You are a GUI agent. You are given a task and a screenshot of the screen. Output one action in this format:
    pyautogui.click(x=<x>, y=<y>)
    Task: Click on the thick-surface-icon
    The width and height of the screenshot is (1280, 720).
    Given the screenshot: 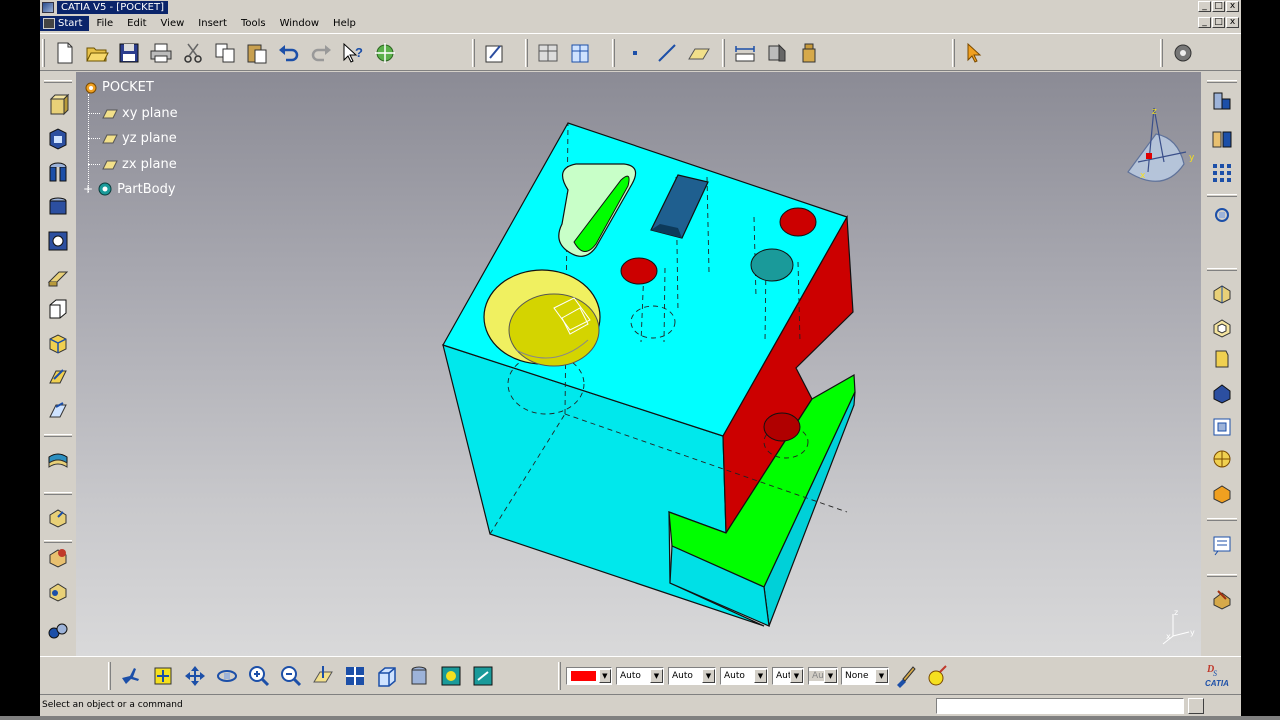 What is the action you would take?
    pyautogui.click(x=58, y=459)
    